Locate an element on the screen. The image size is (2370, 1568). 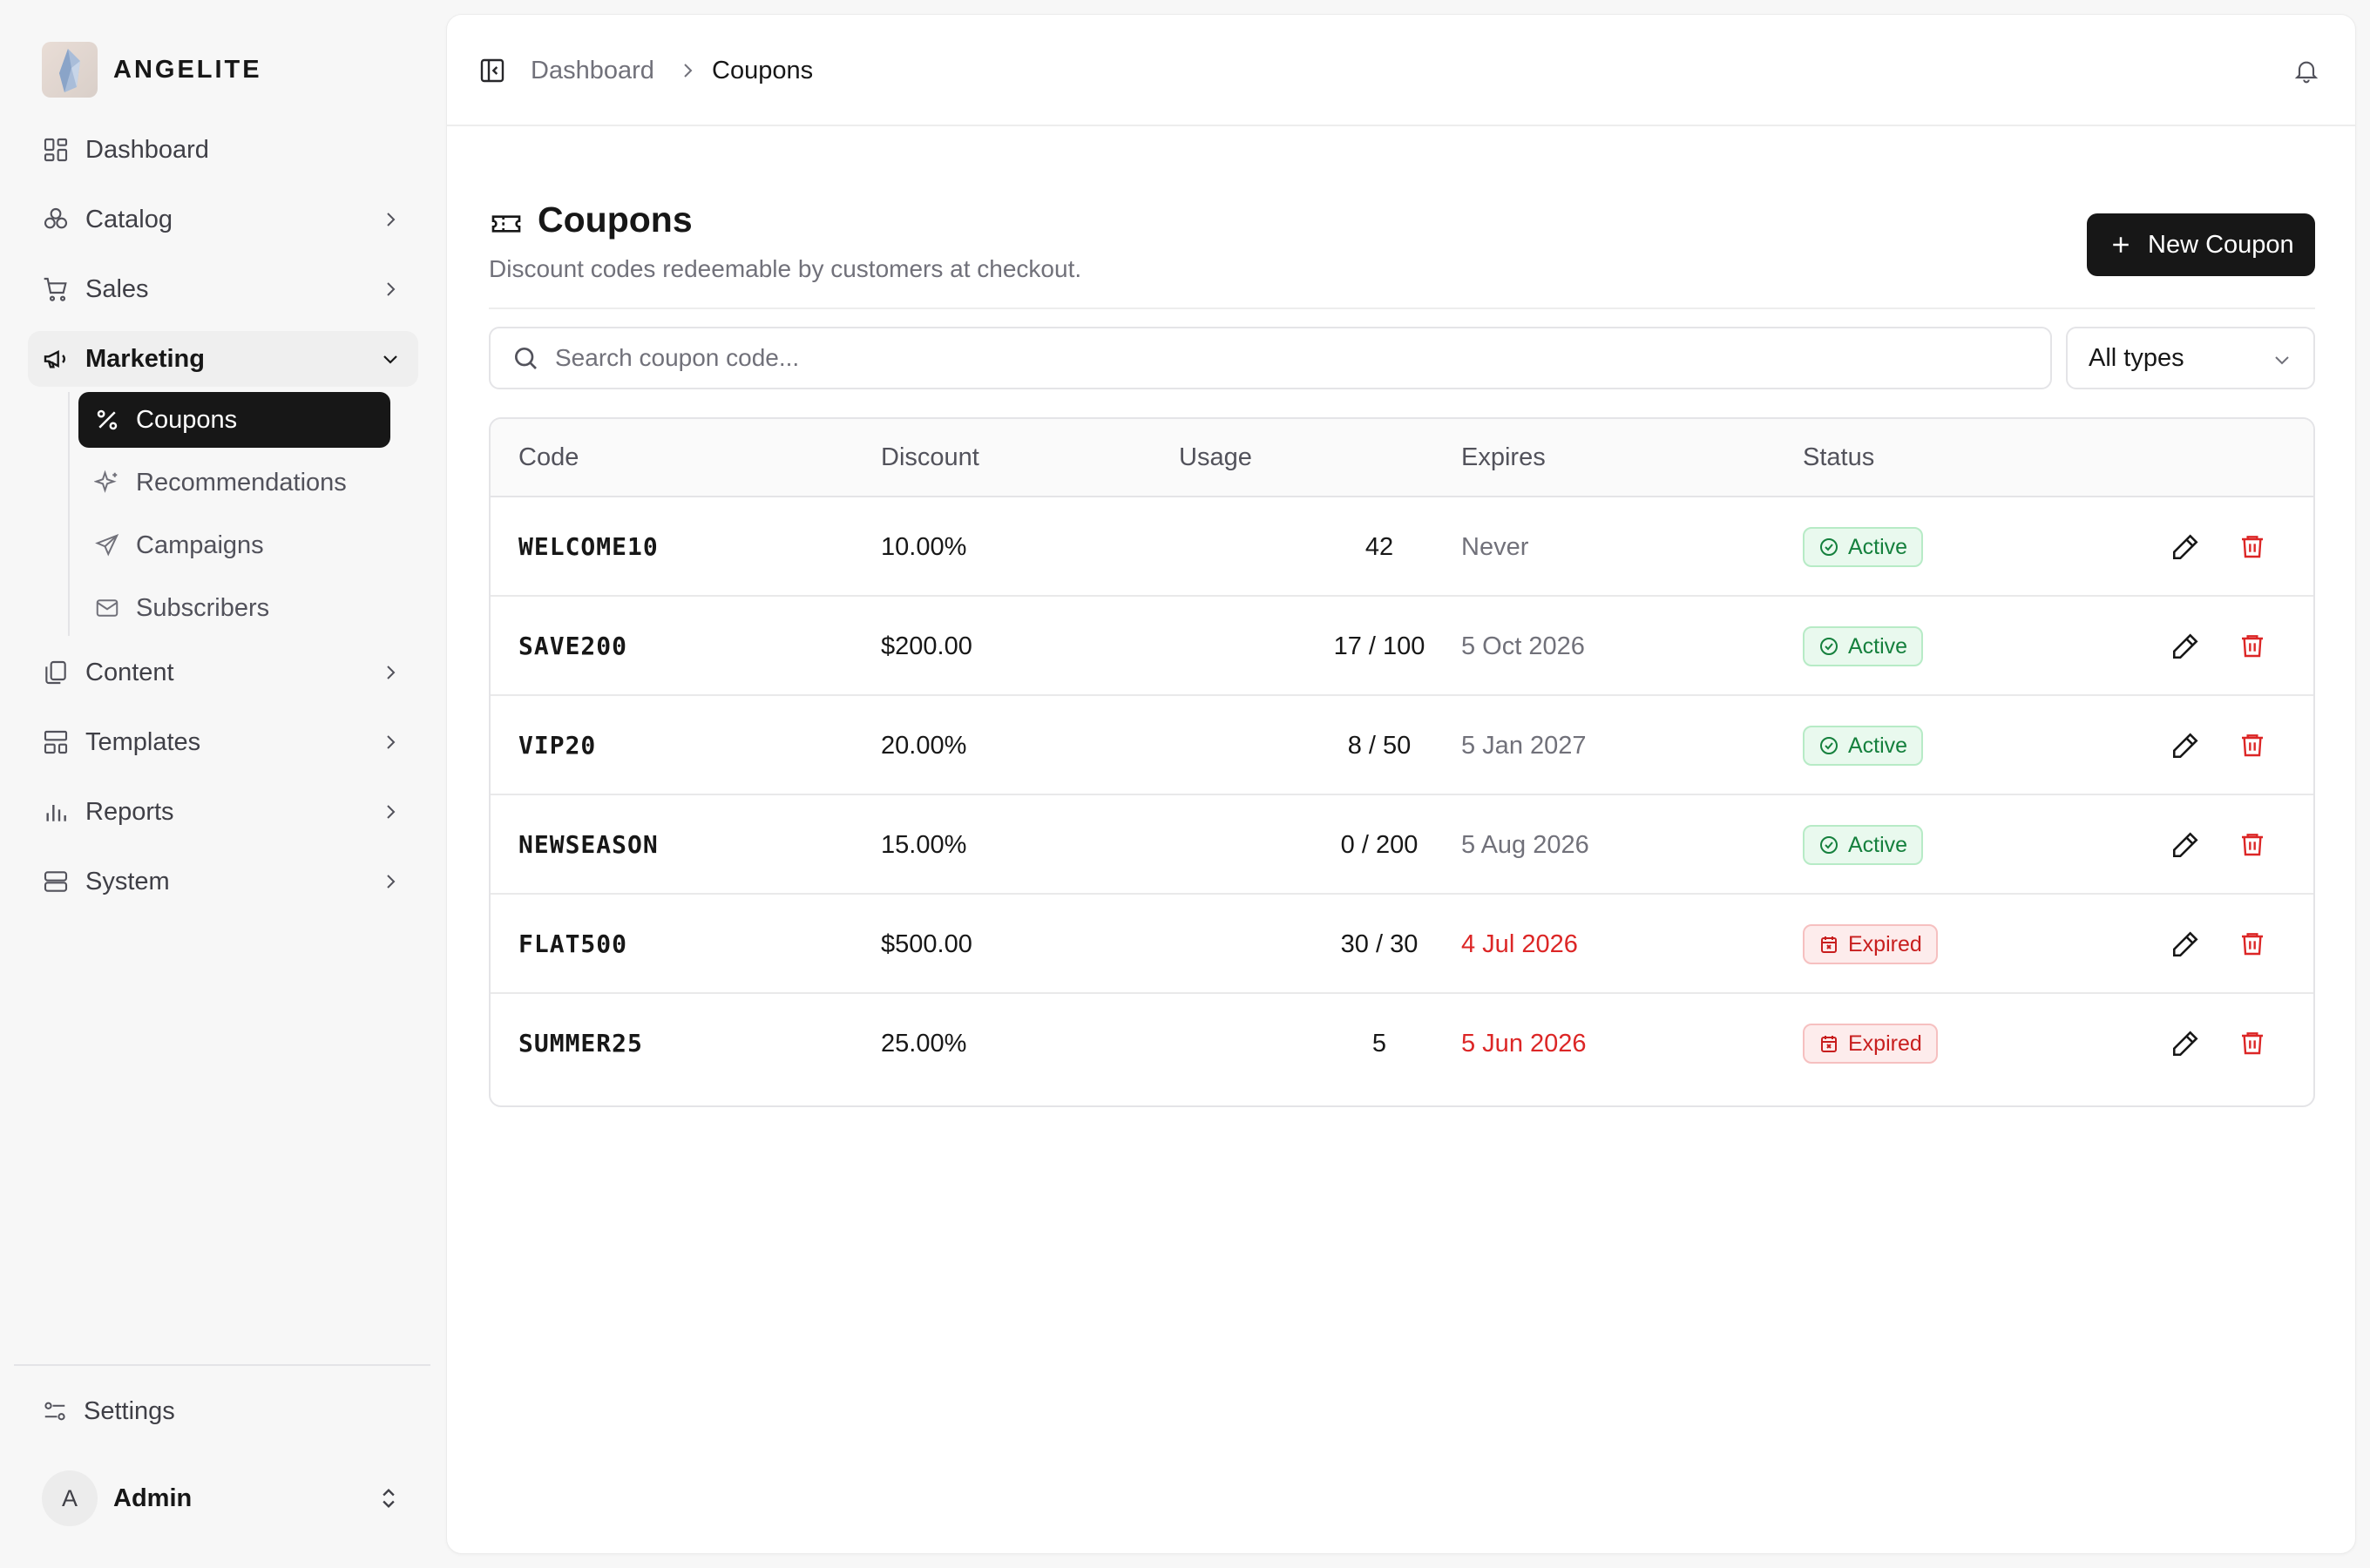
chevron-down-icon is located at coordinates (2282, 361).